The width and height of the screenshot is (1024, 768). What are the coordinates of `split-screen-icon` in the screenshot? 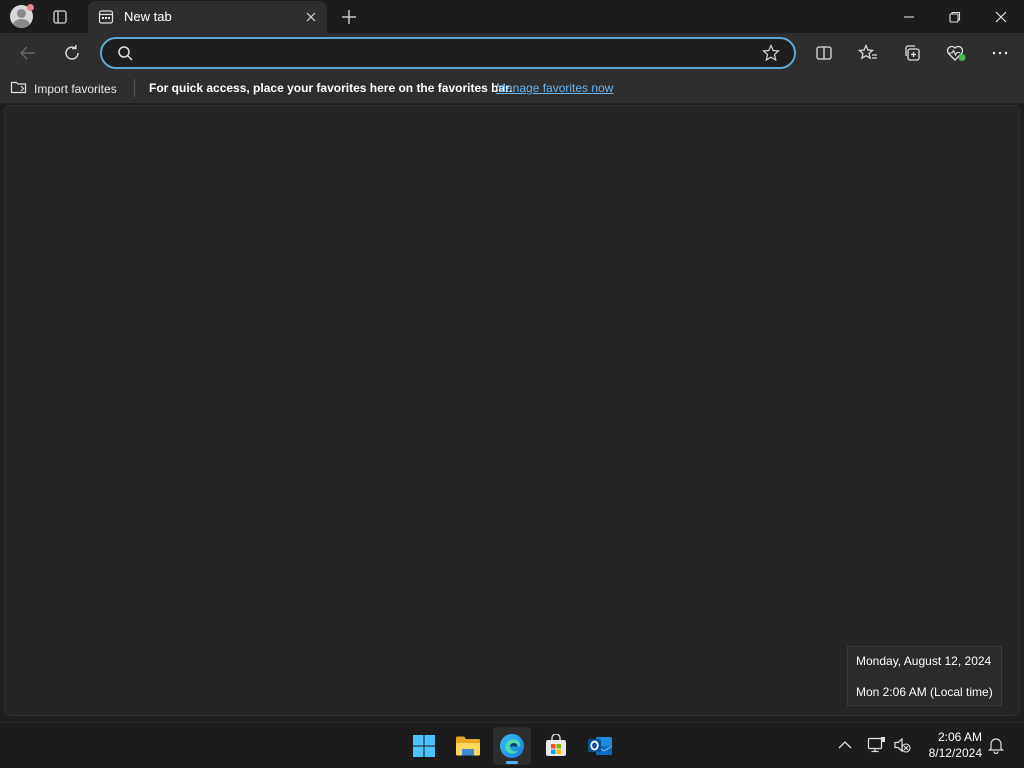 It's located at (824, 53).